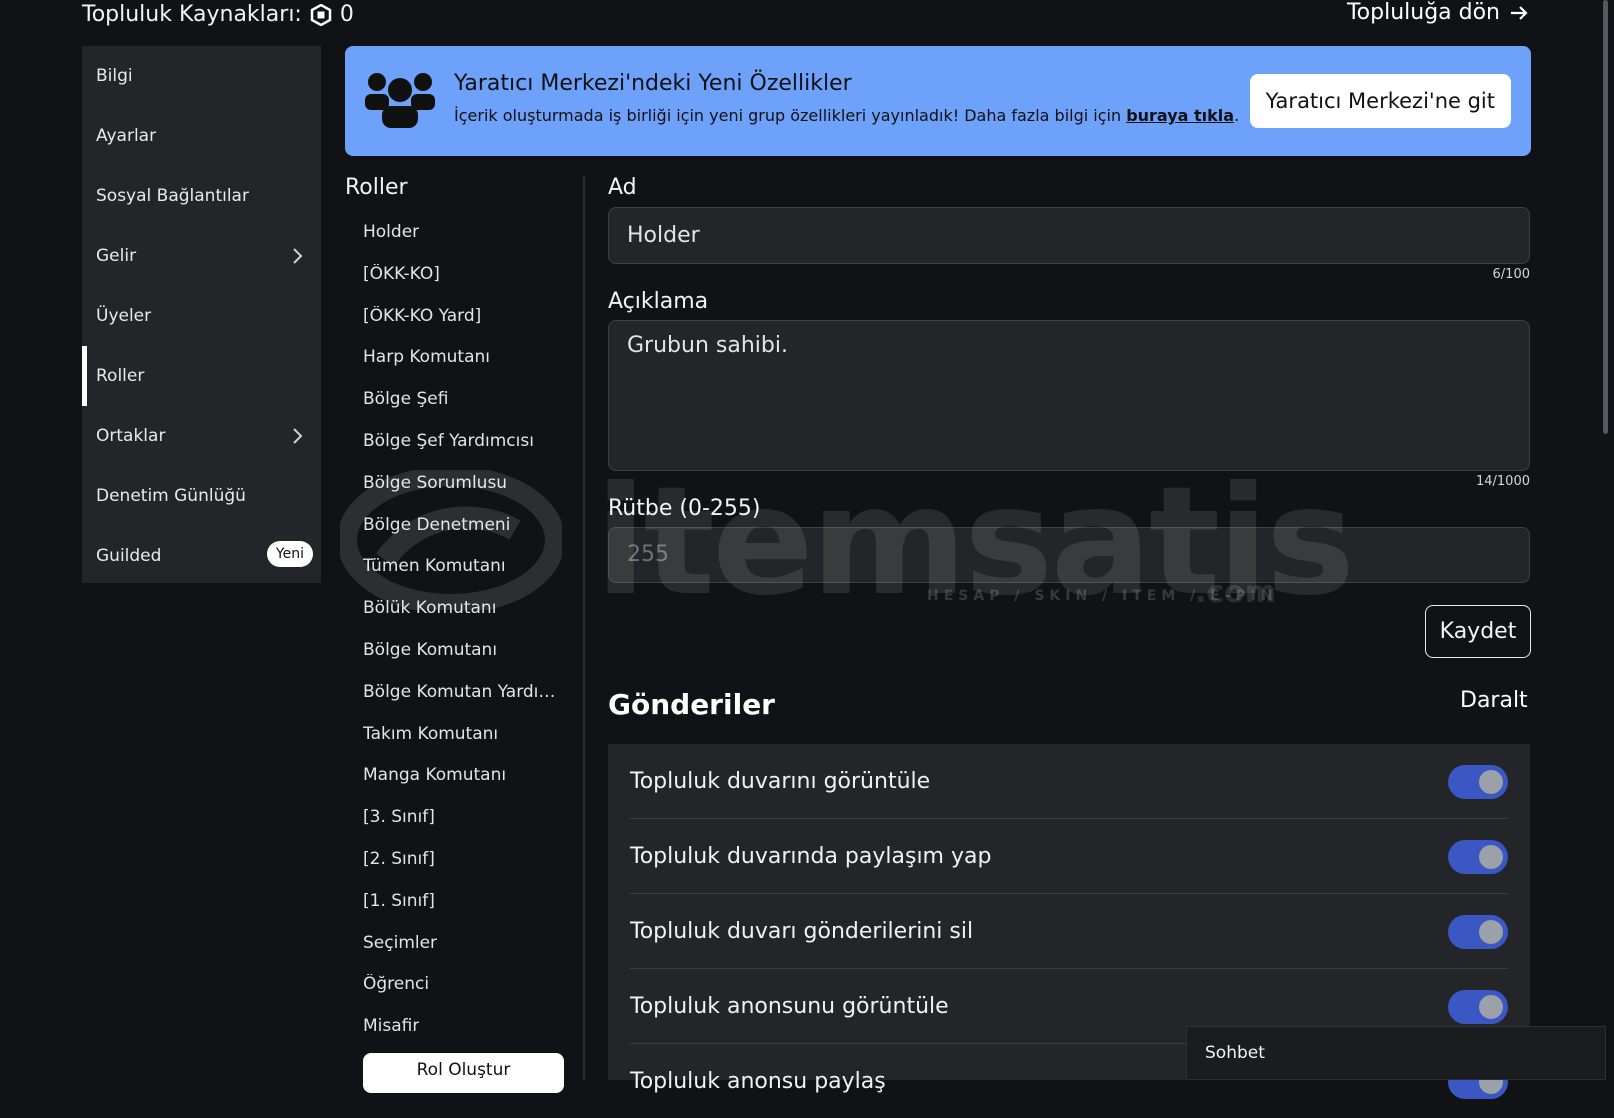 This screenshot has height=1118, width=1614. What do you see at coordinates (129, 556) in the screenshot?
I see `sidebar-item-label: Guilded` at bounding box center [129, 556].